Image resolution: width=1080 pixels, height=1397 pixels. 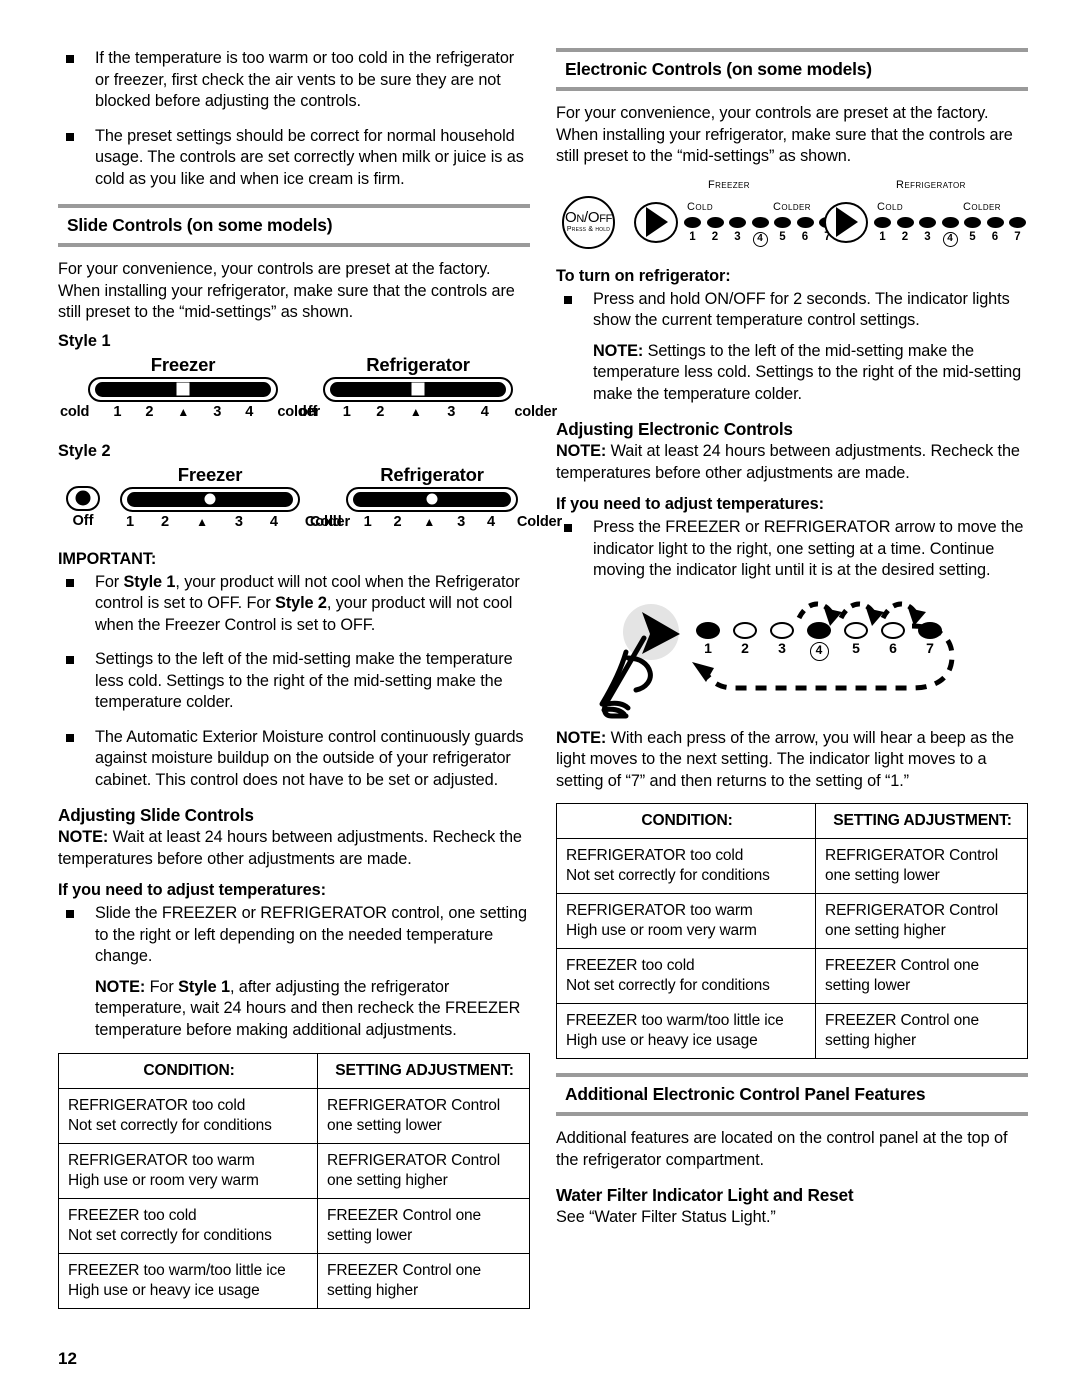 I want to click on style2-off-button: Off, so click(x=83, y=507).